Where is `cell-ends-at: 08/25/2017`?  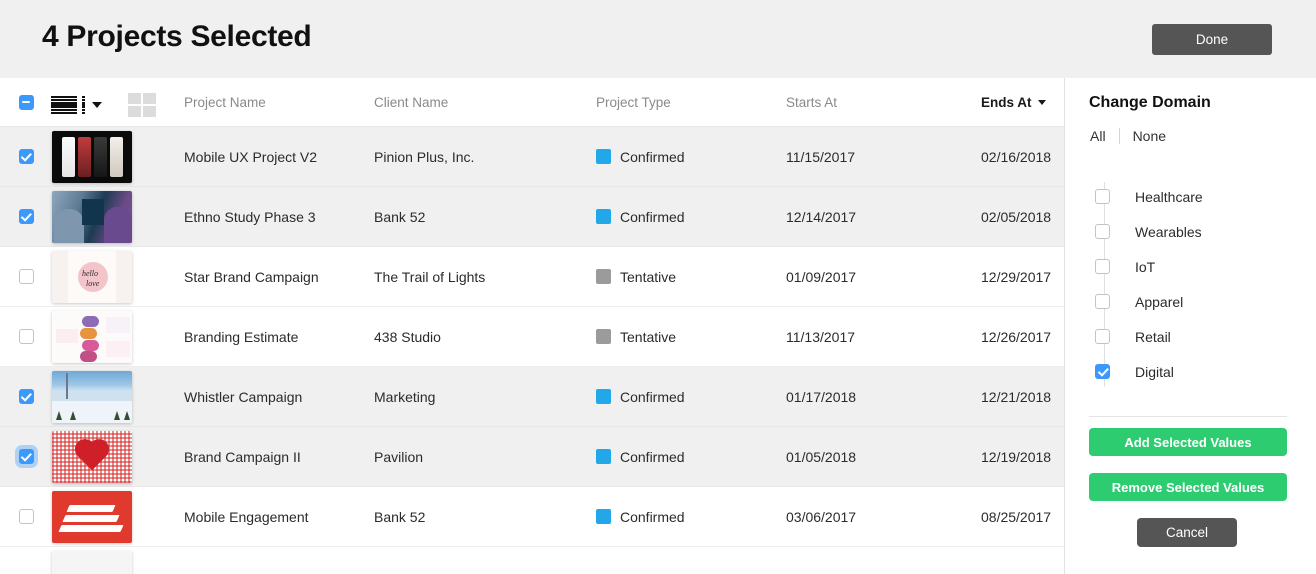 cell-ends-at: 08/25/2017 is located at coordinates (1016, 516).